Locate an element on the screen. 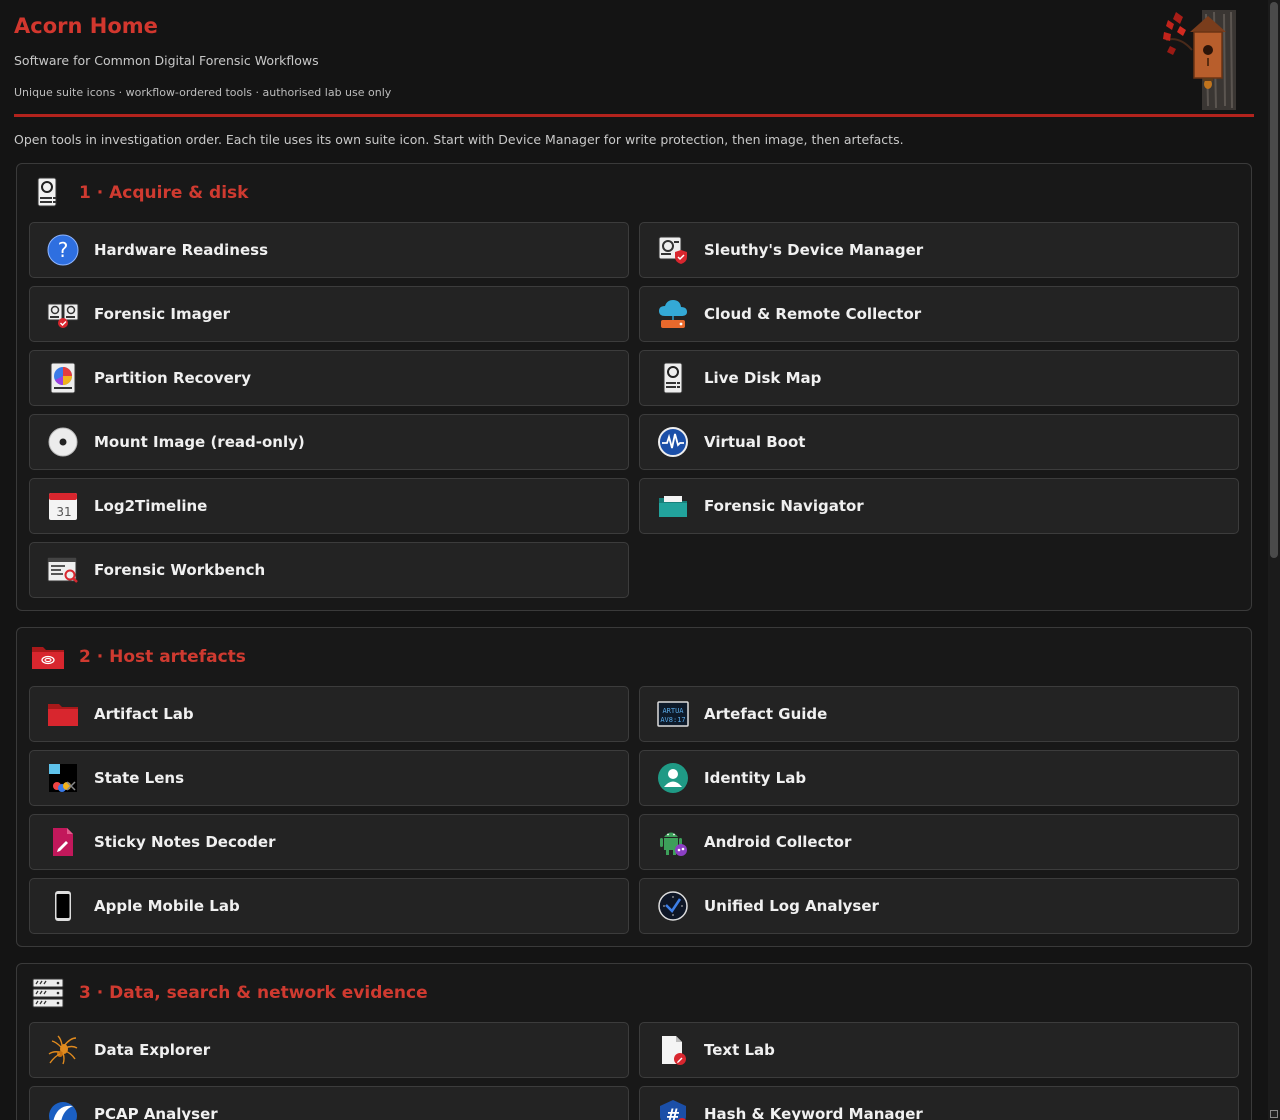 This screenshot has height=1120, width=1280. document-pen-icon is located at coordinates (673, 1050).